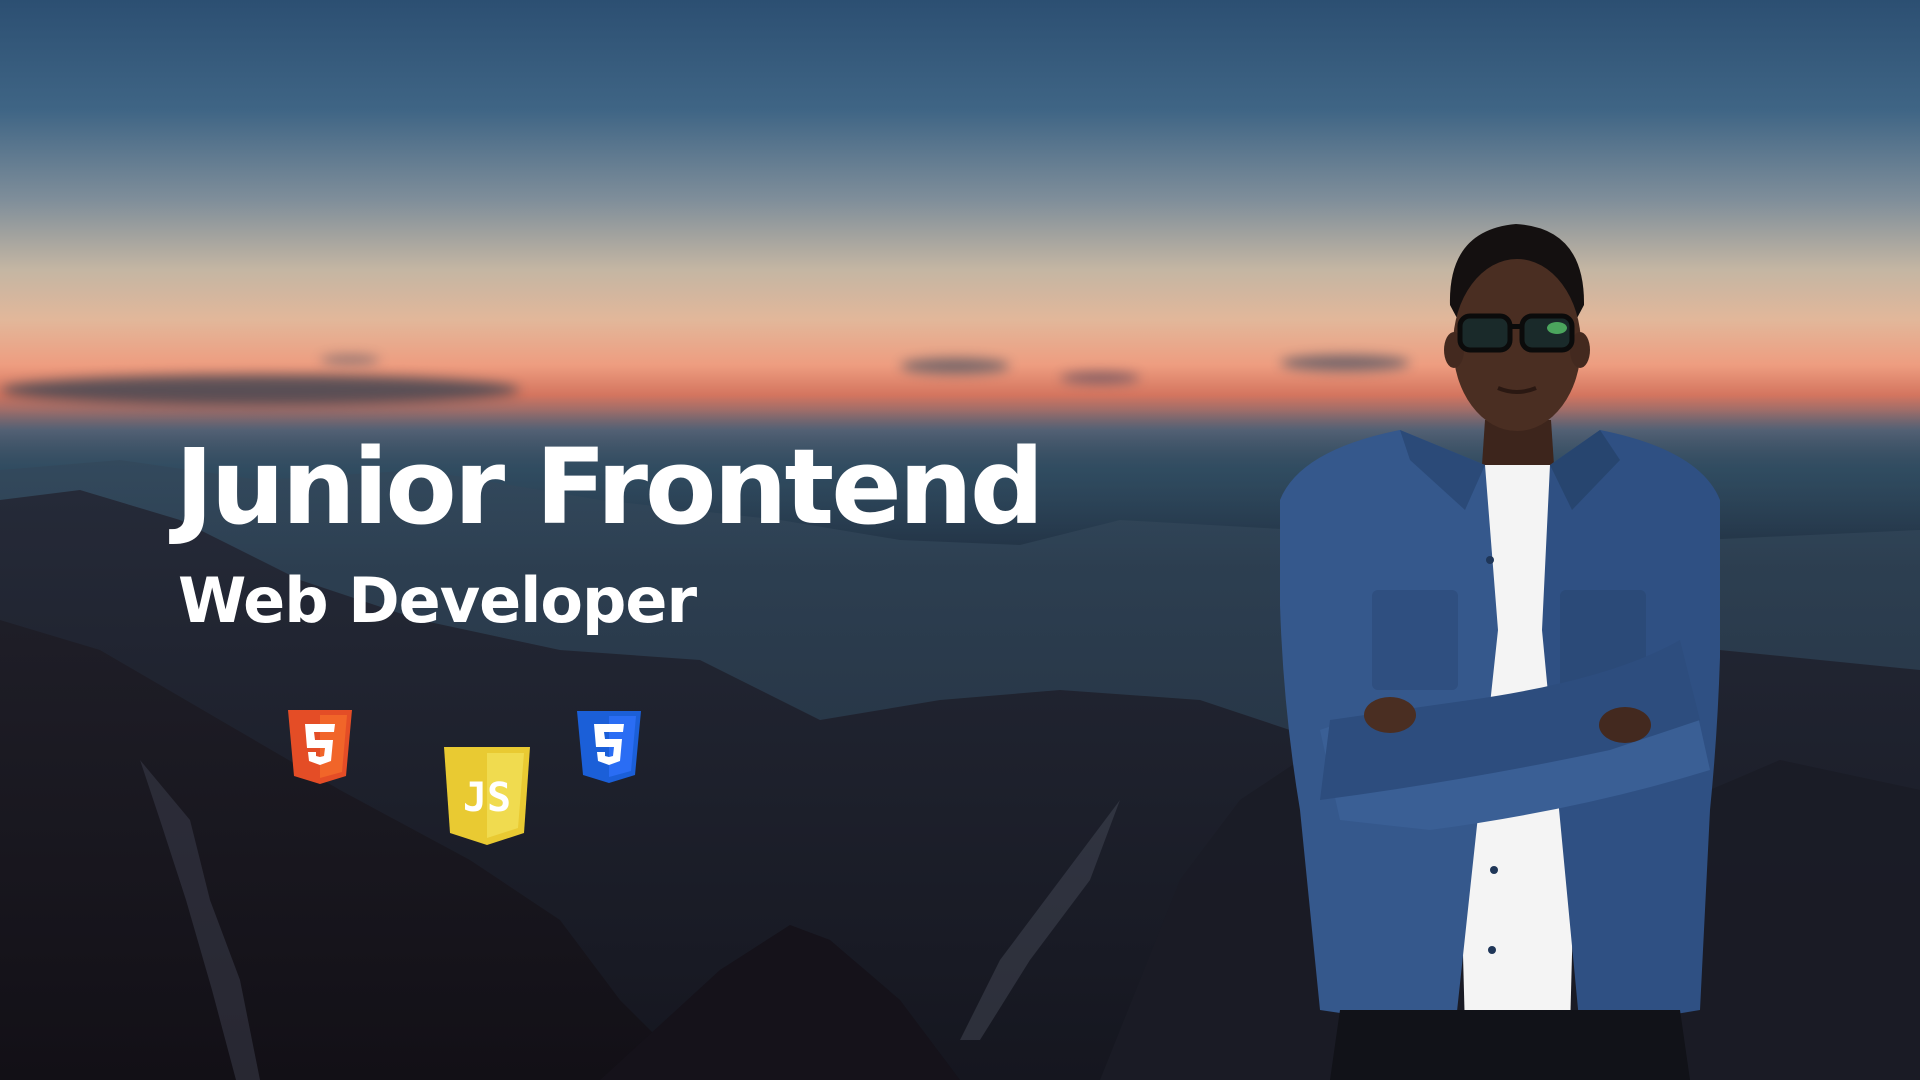 The width and height of the screenshot is (1920, 1080). What do you see at coordinates (437, 600) in the screenshot?
I see `page-subtitle: Web Developer` at bounding box center [437, 600].